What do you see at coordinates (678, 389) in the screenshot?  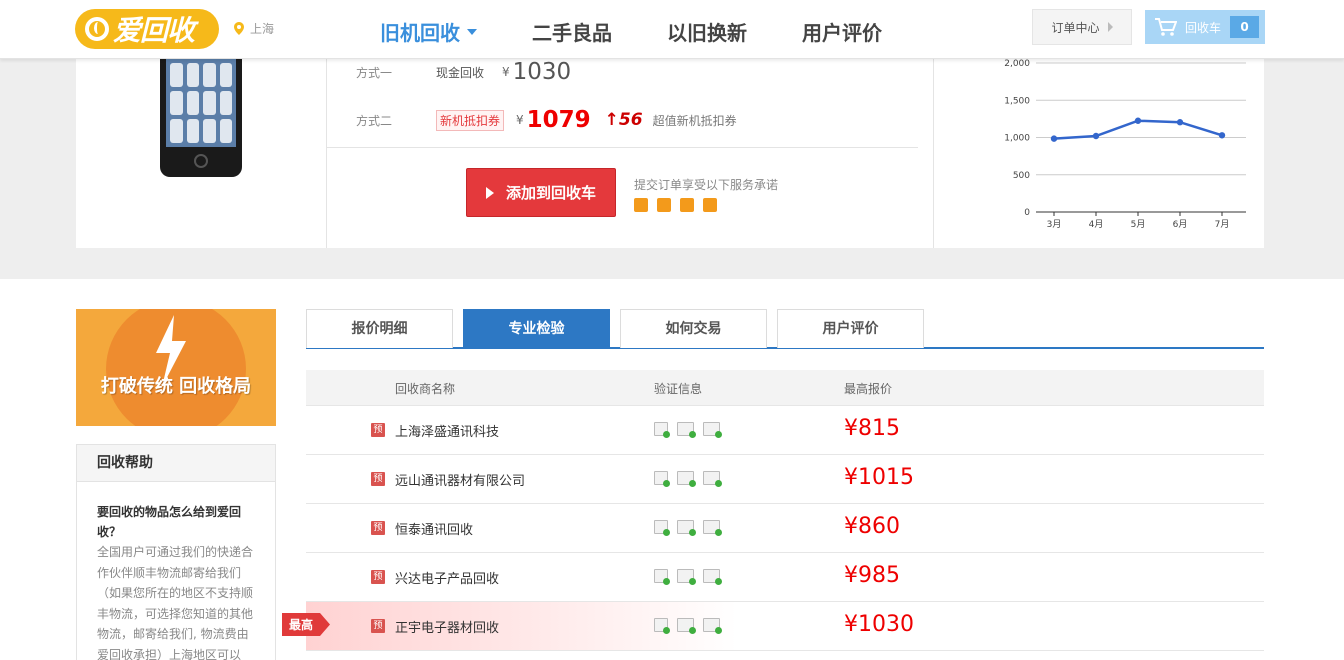 I see `col-header-verify: 验证信息` at bounding box center [678, 389].